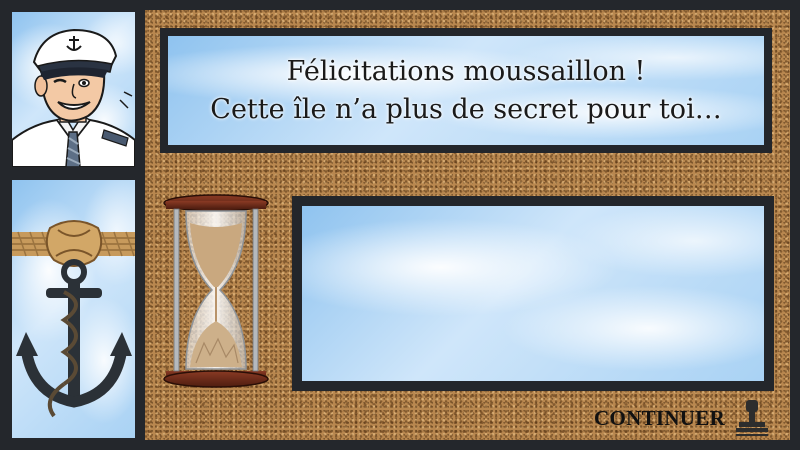  I want to click on anchor-panel, so click(73, 309).